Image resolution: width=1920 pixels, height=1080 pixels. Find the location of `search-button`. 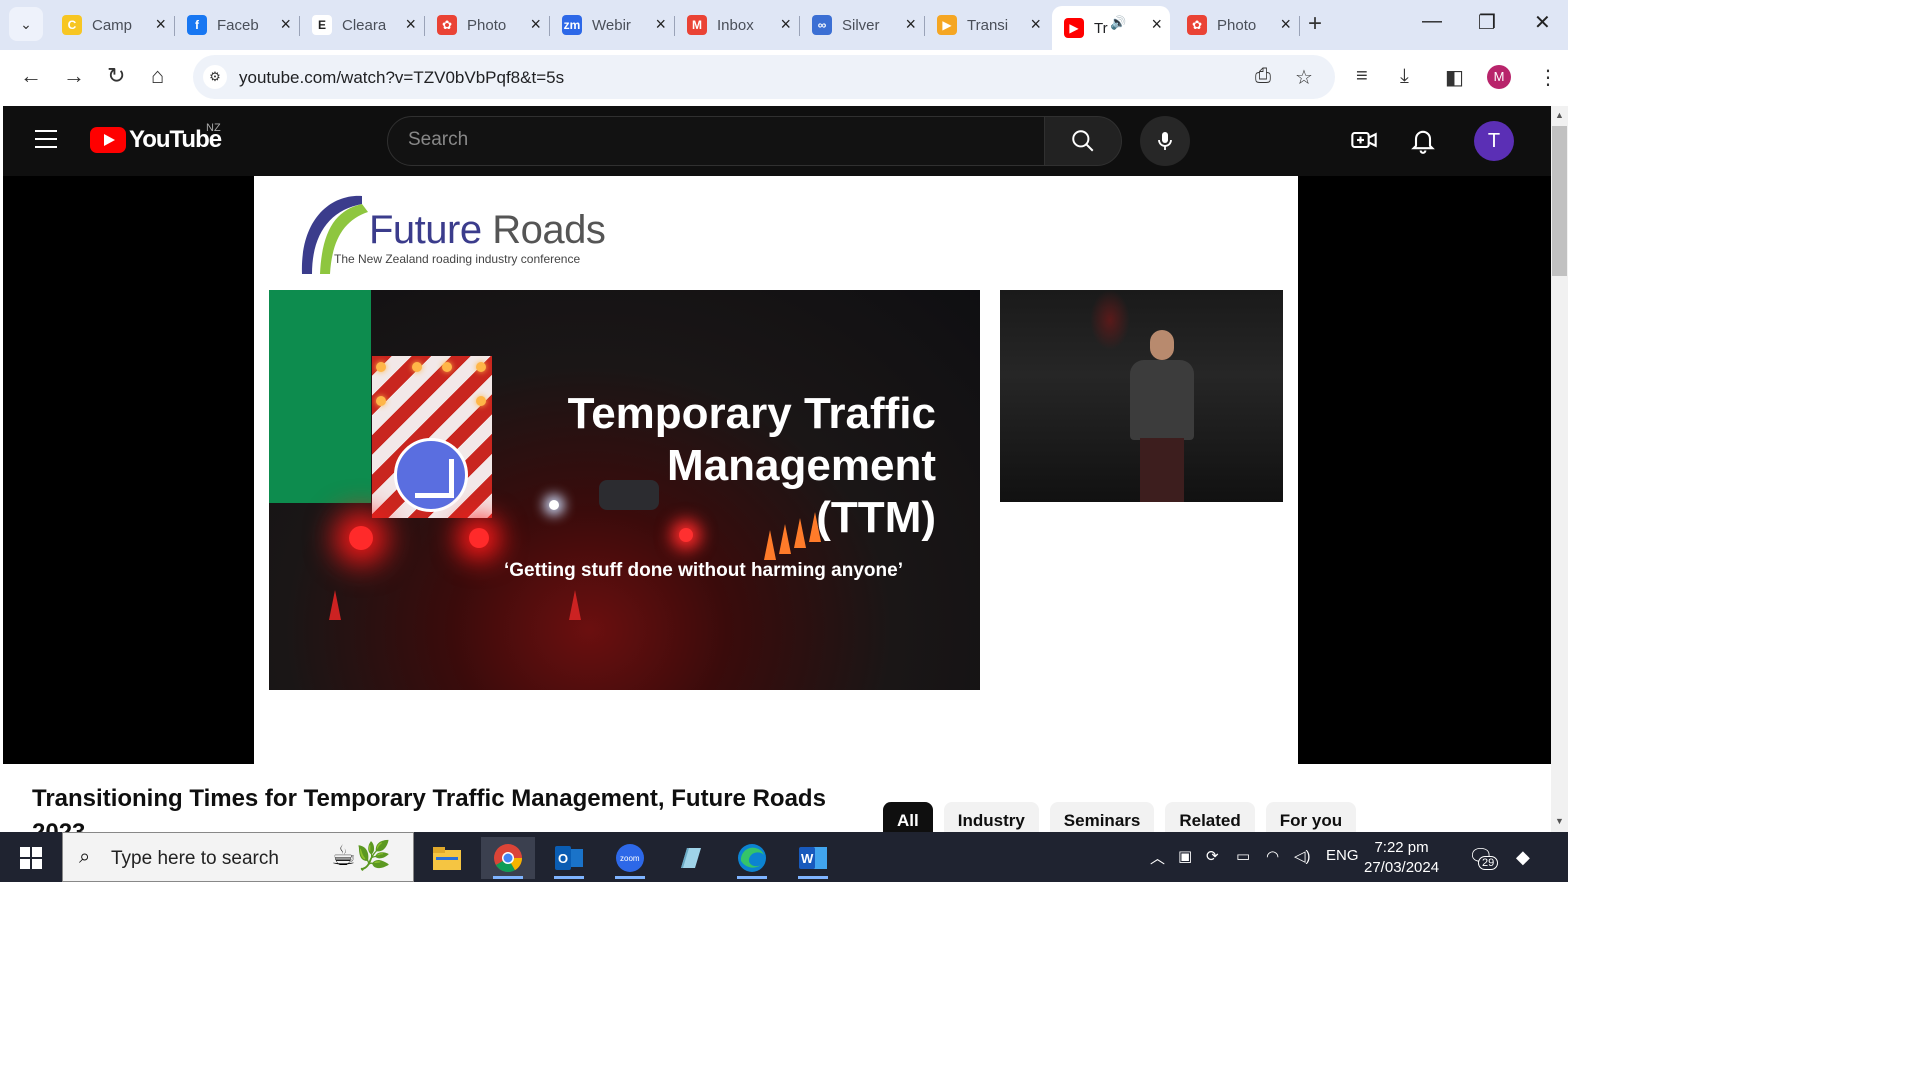

search-button is located at coordinates (1083, 141).